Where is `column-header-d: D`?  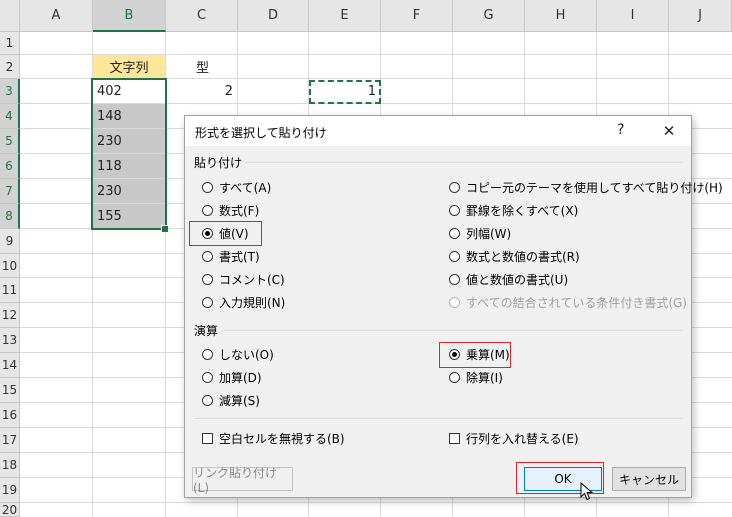 column-header-d: D is located at coordinates (273, 16).